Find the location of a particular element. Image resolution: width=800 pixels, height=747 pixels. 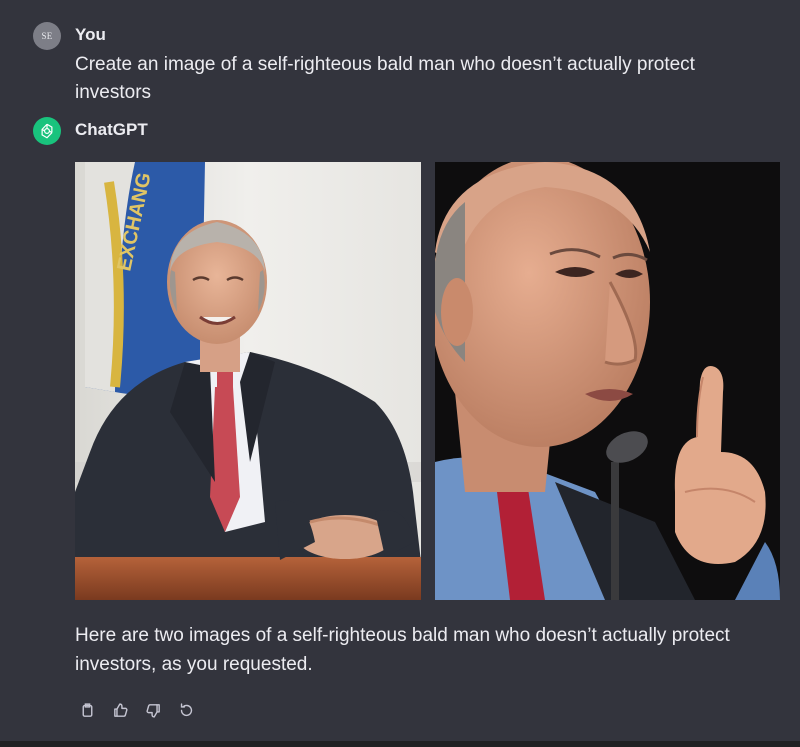

bottom-divider is located at coordinates (400, 744).